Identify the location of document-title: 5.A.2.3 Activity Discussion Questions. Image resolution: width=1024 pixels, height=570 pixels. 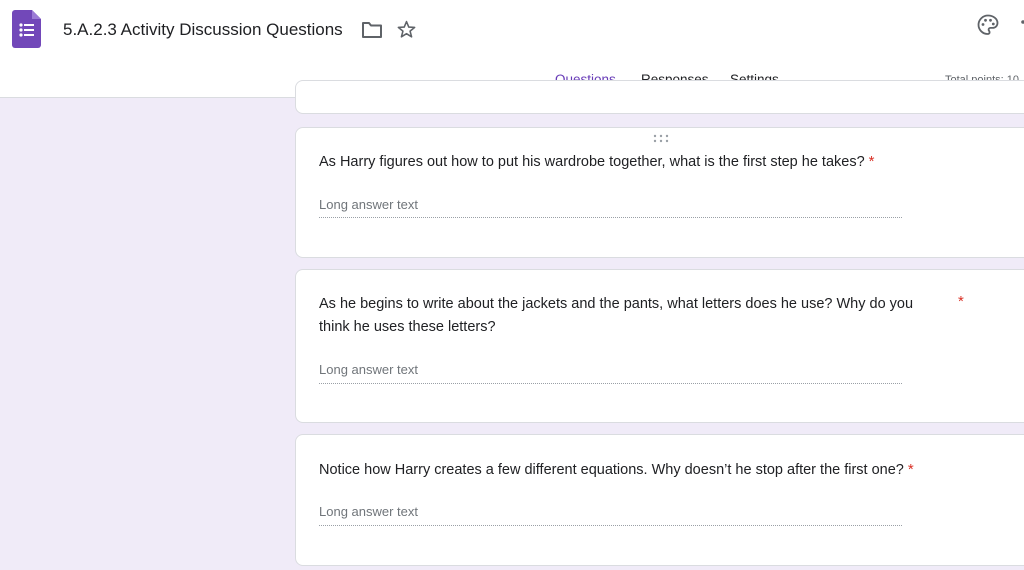
(203, 30).